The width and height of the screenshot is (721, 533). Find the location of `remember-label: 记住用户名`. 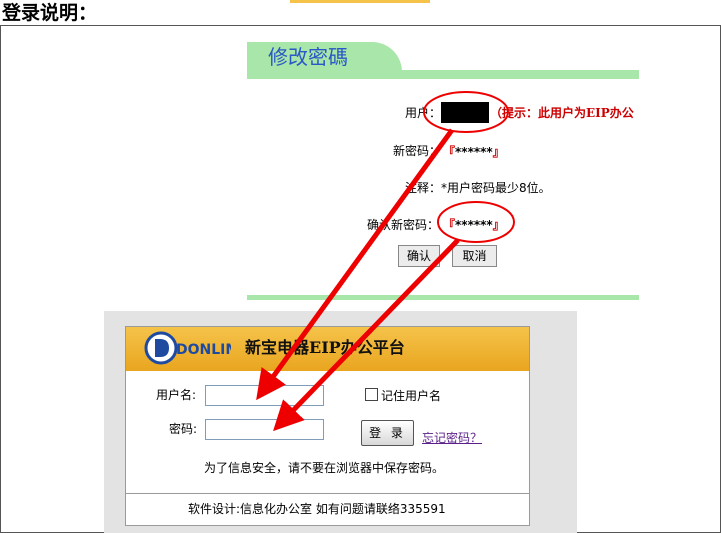

remember-label: 记住用户名 is located at coordinates (411, 396).